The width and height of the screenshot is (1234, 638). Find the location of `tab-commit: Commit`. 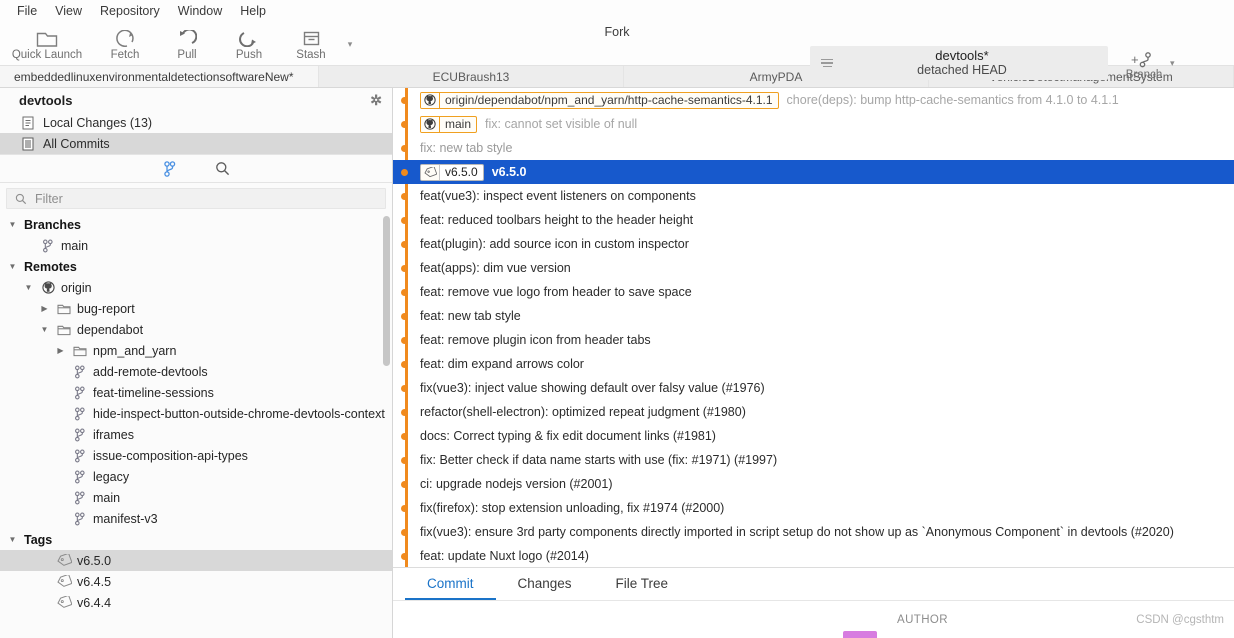

tab-commit: Commit is located at coordinates (450, 584).